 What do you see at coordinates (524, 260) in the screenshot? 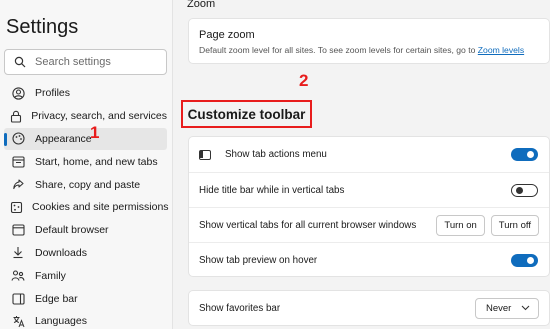
I see `tab-preview-toggle` at bounding box center [524, 260].